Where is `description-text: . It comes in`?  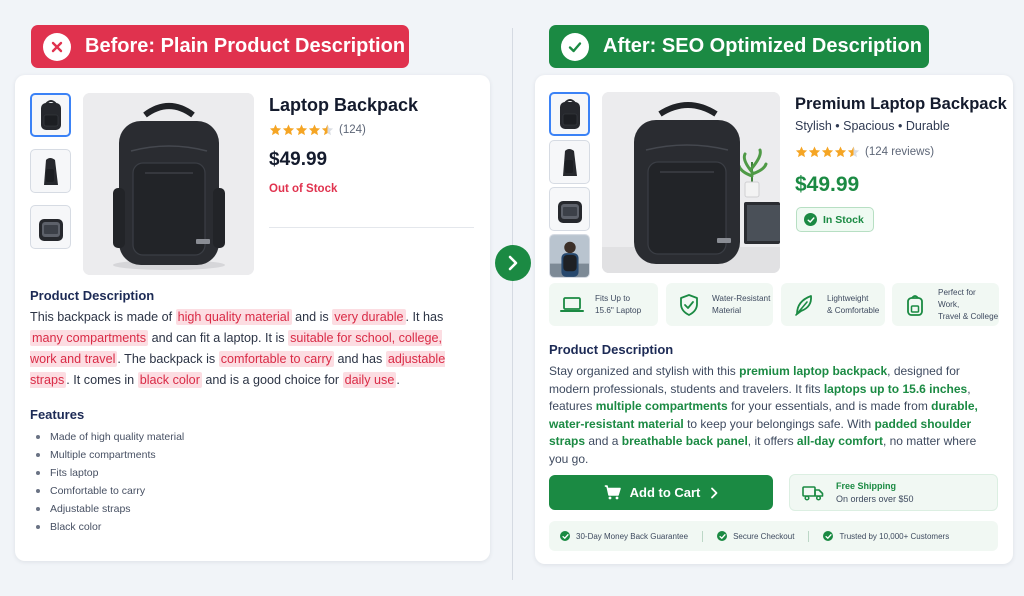 description-text: . It comes in is located at coordinates (102, 380).